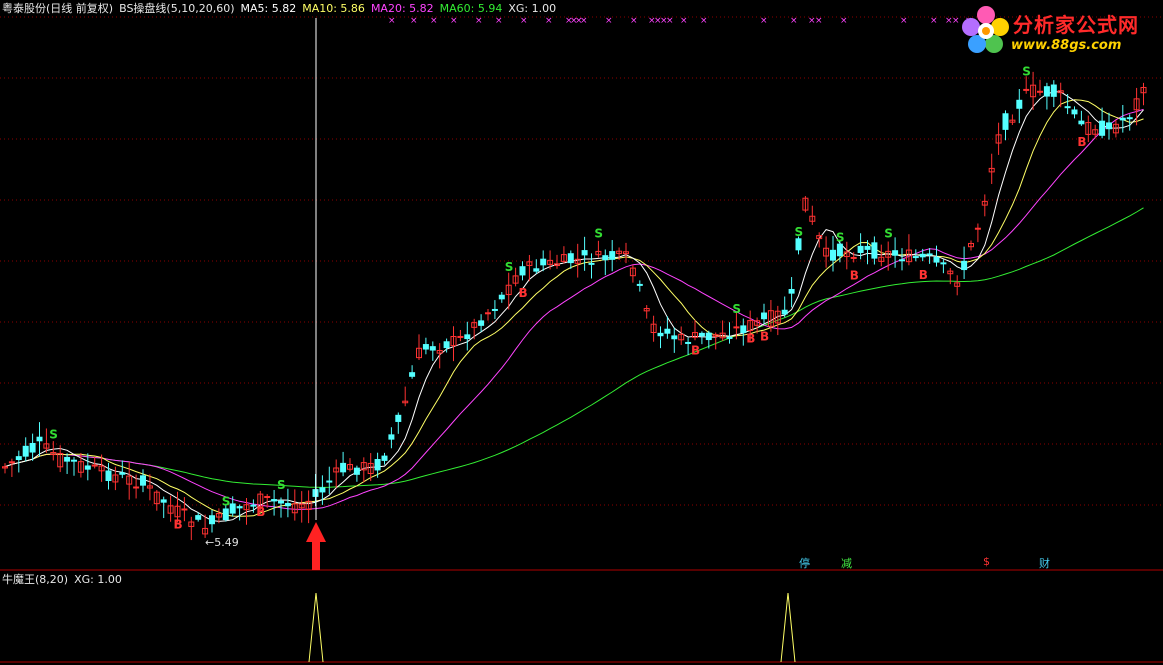 The image size is (1163, 665). I want to click on main-part-5: MA60: 5.94, so click(471, 8).